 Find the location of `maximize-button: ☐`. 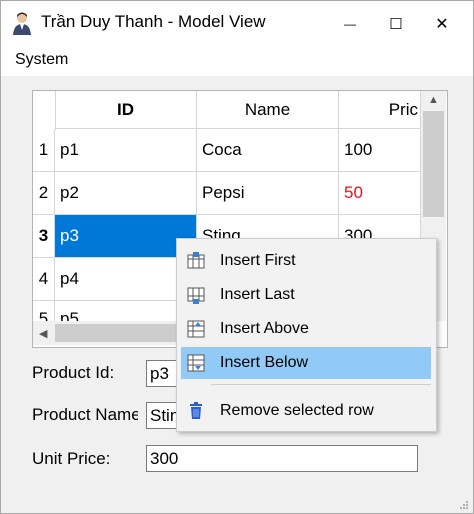

maximize-button: ☐ is located at coordinates (396, 23).